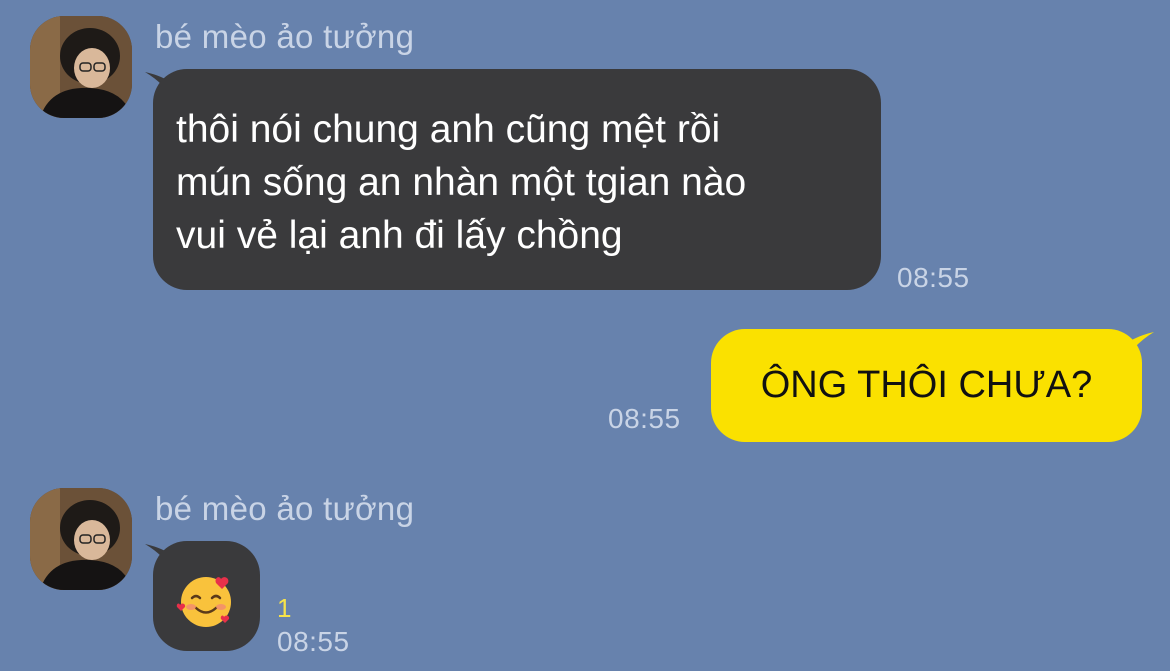 The height and width of the screenshot is (671, 1170). I want to click on message-text: ÔNG THÔI CHƯA?, so click(926, 385).